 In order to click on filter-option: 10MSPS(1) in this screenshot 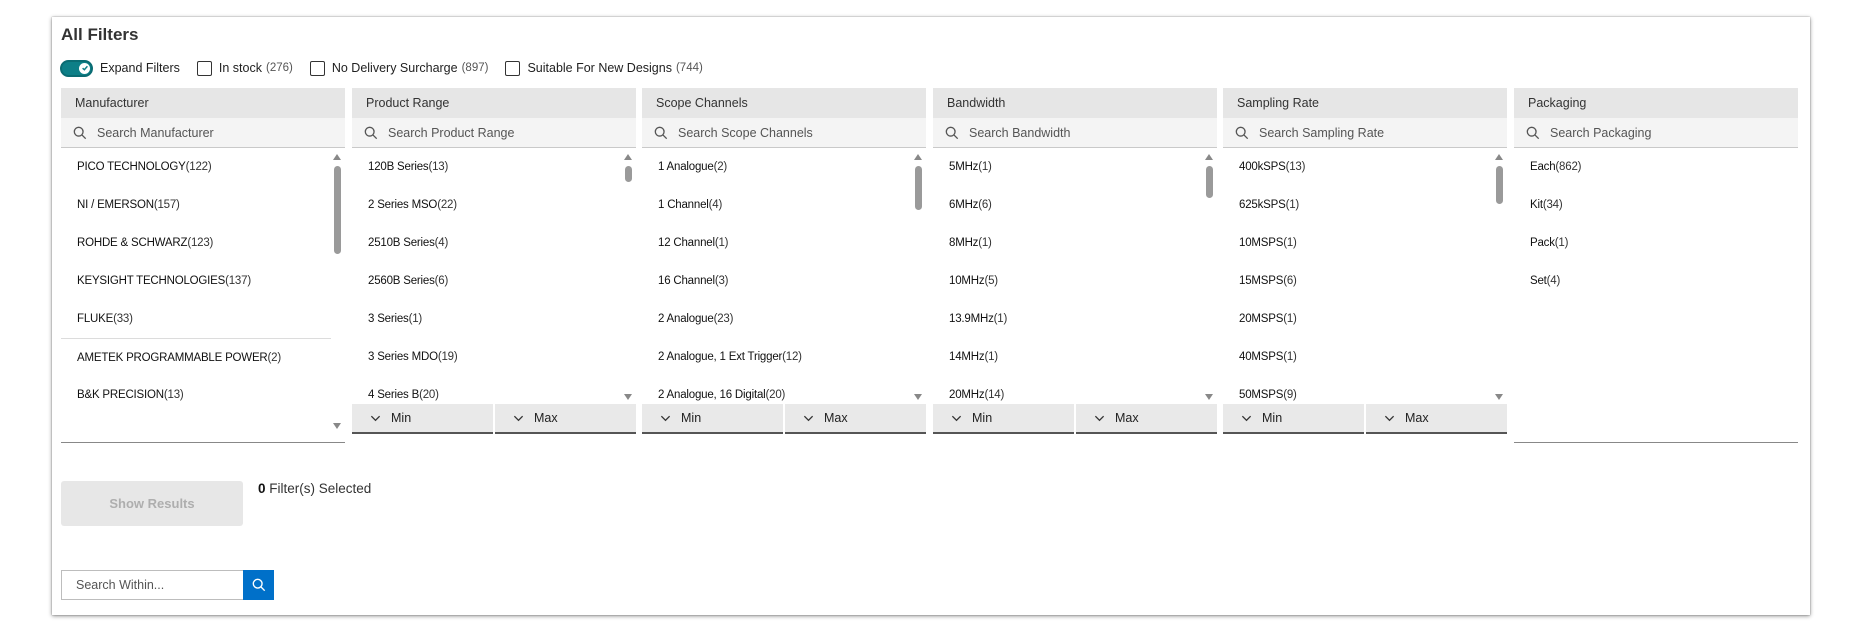, I will do `click(1365, 243)`.